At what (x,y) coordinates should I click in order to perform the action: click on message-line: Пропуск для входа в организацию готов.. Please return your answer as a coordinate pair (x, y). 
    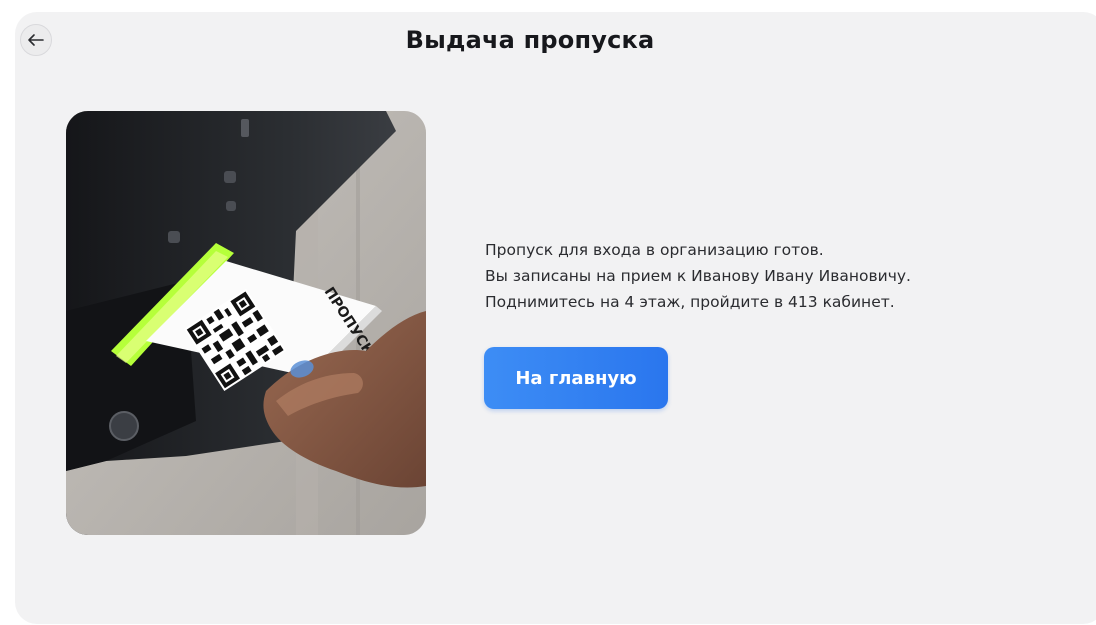
    Looking at the image, I should click on (654, 250).